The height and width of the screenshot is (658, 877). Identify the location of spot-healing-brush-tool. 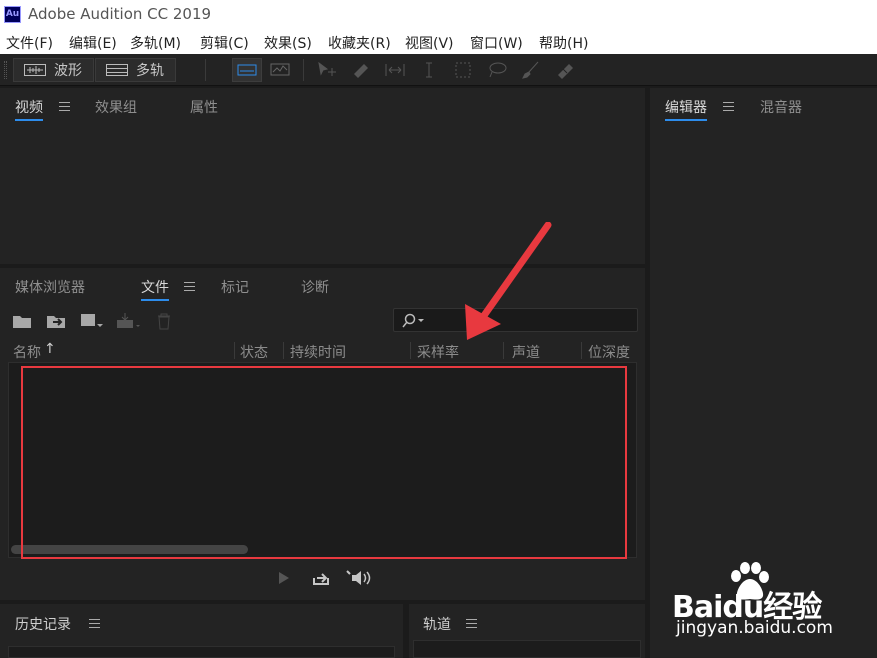
(565, 70).